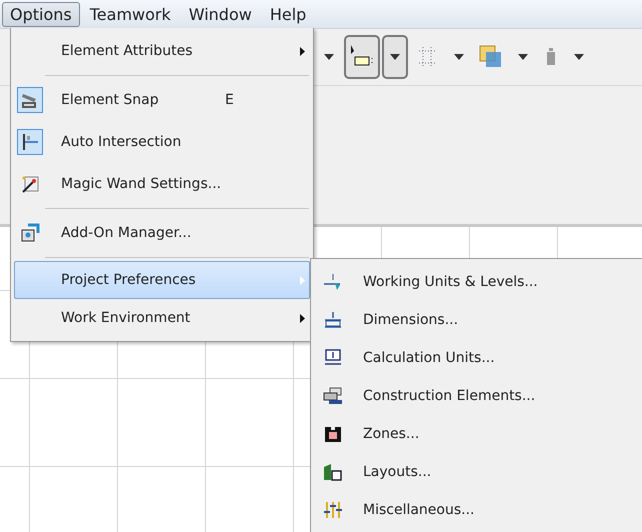 This screenshot has height=532, width=642. I want to click on menu-item: Work Environment, so click(162, 318).